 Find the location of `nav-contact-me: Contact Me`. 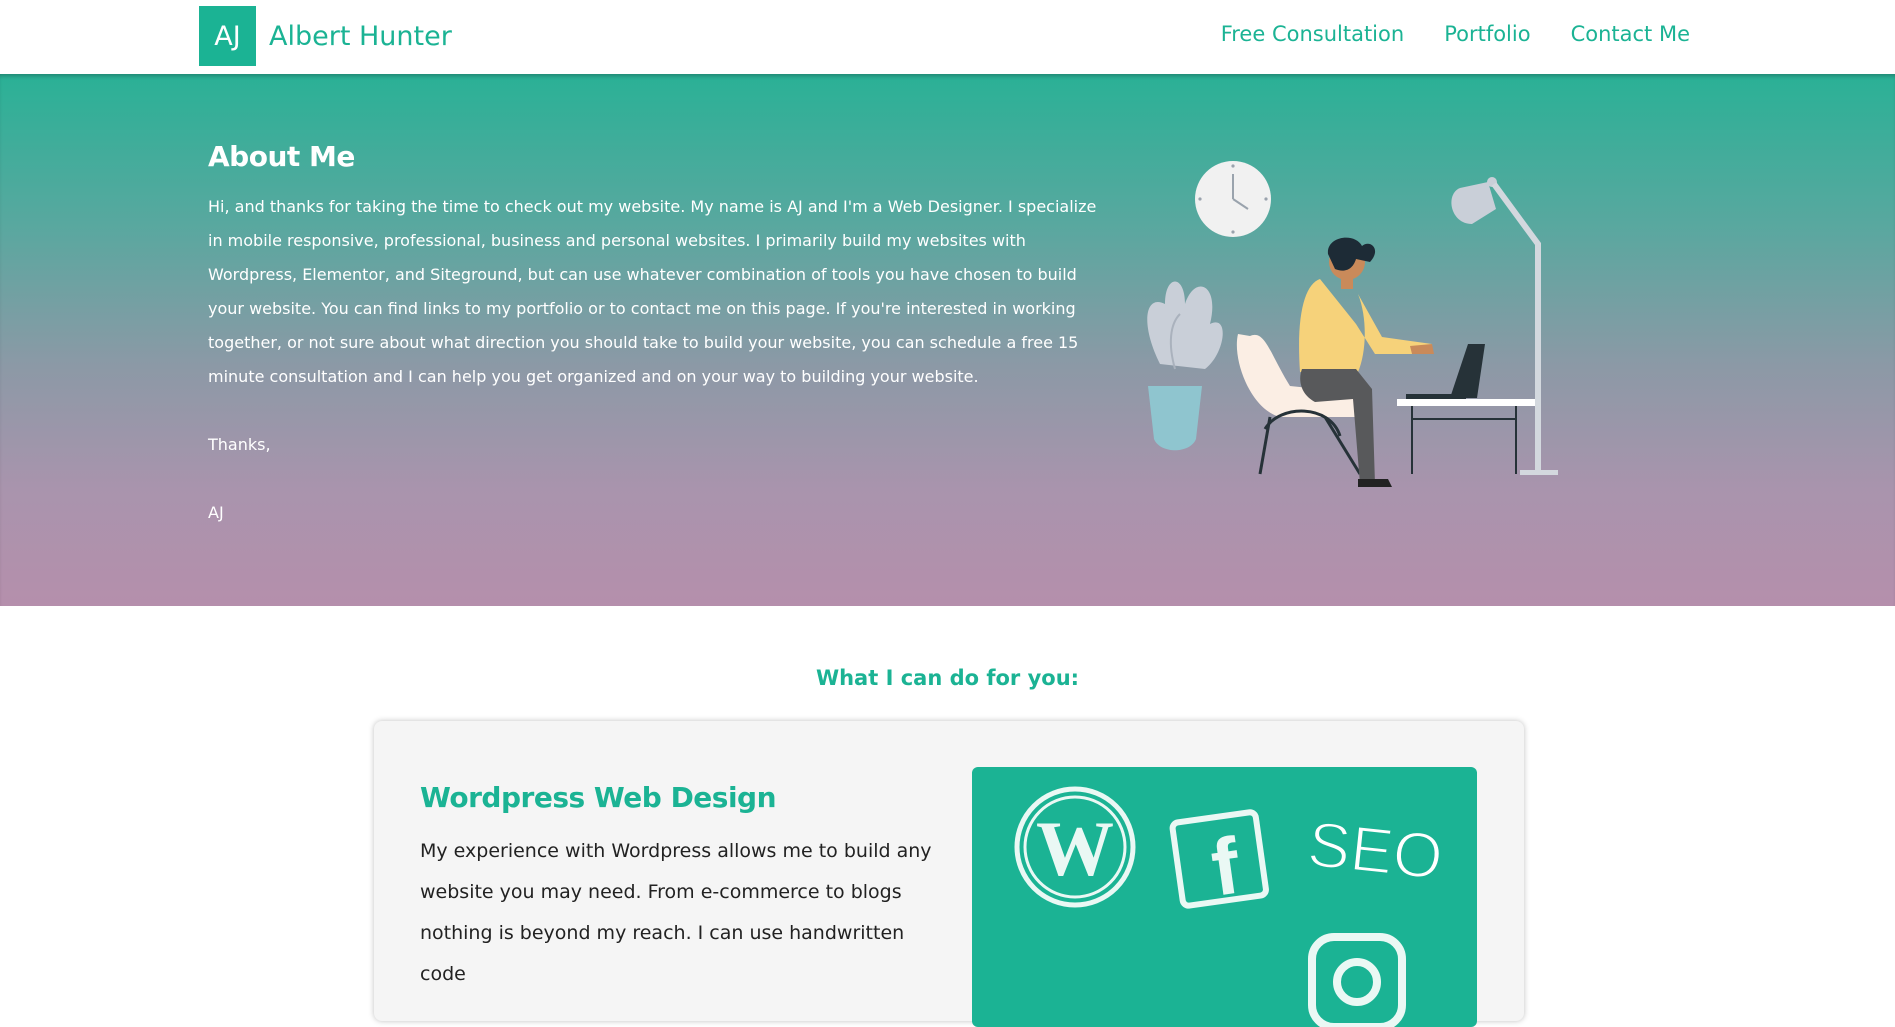

nav-contact-me: Contact Me is located at coordinates (1630, 34).